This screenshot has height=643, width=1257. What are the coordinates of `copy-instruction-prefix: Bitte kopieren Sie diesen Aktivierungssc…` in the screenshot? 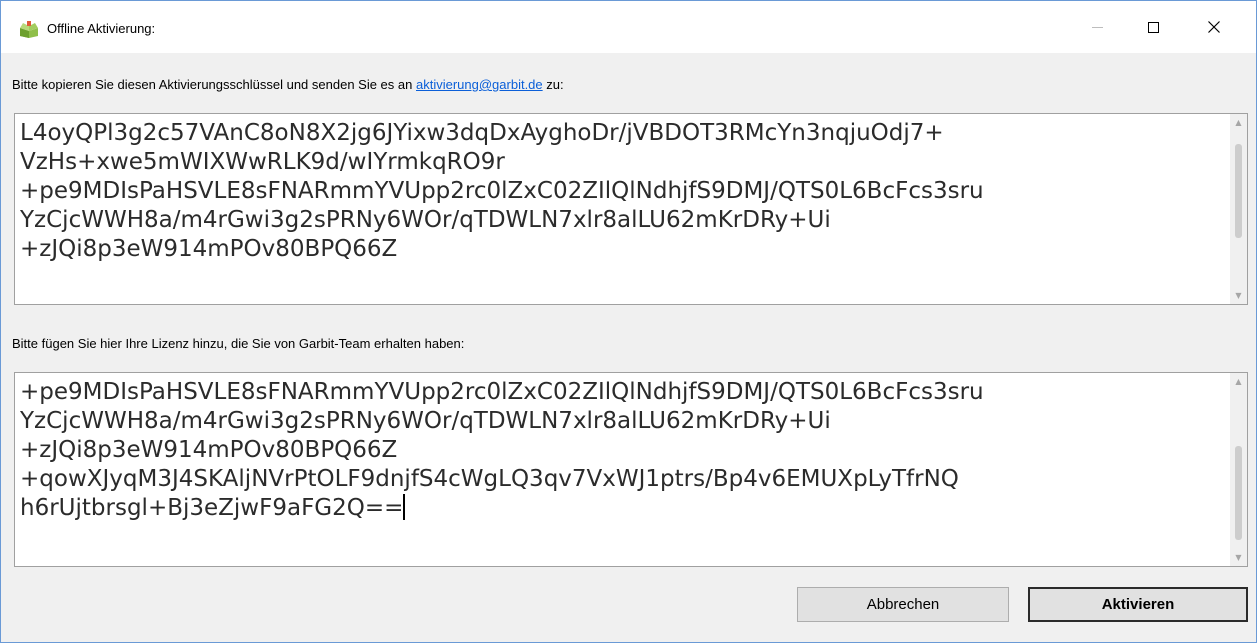 It's located at (214, 84).